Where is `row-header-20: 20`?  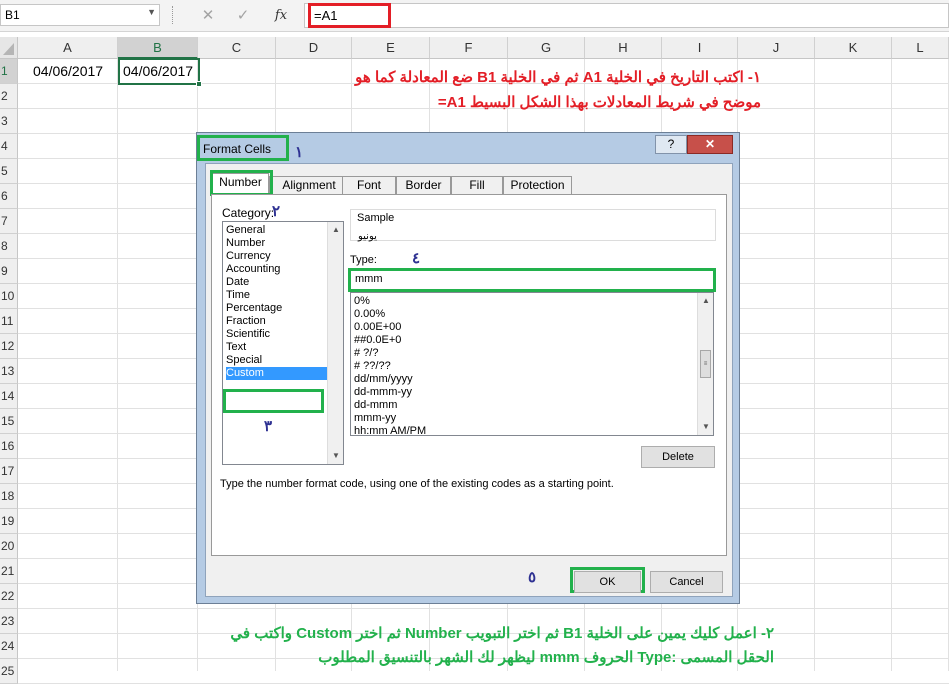
row-header-20: 20 is located at coordinates (9, 546).